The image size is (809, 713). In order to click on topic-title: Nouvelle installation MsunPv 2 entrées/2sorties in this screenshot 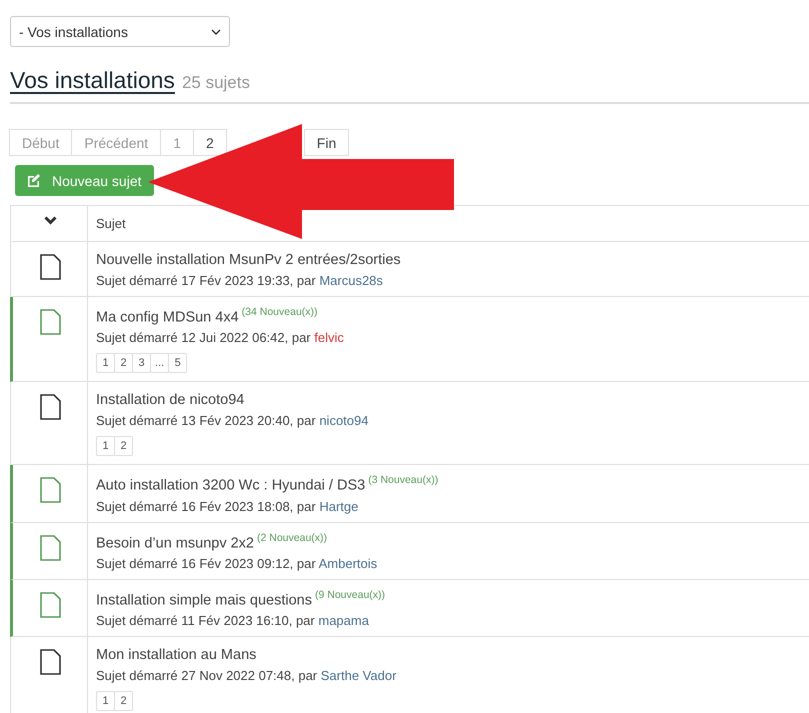, I will do `click(248, 260)`.